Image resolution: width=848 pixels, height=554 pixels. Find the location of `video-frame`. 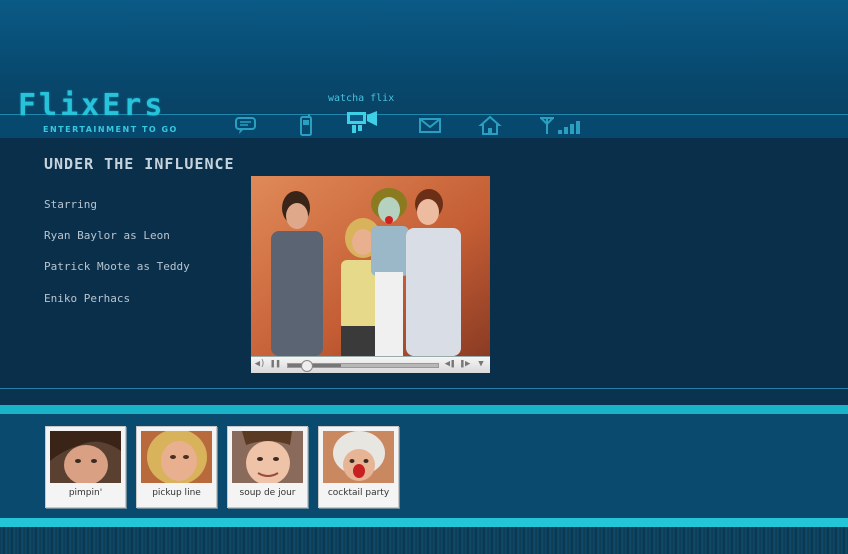

video-frame is located at coordinates (370, 266).